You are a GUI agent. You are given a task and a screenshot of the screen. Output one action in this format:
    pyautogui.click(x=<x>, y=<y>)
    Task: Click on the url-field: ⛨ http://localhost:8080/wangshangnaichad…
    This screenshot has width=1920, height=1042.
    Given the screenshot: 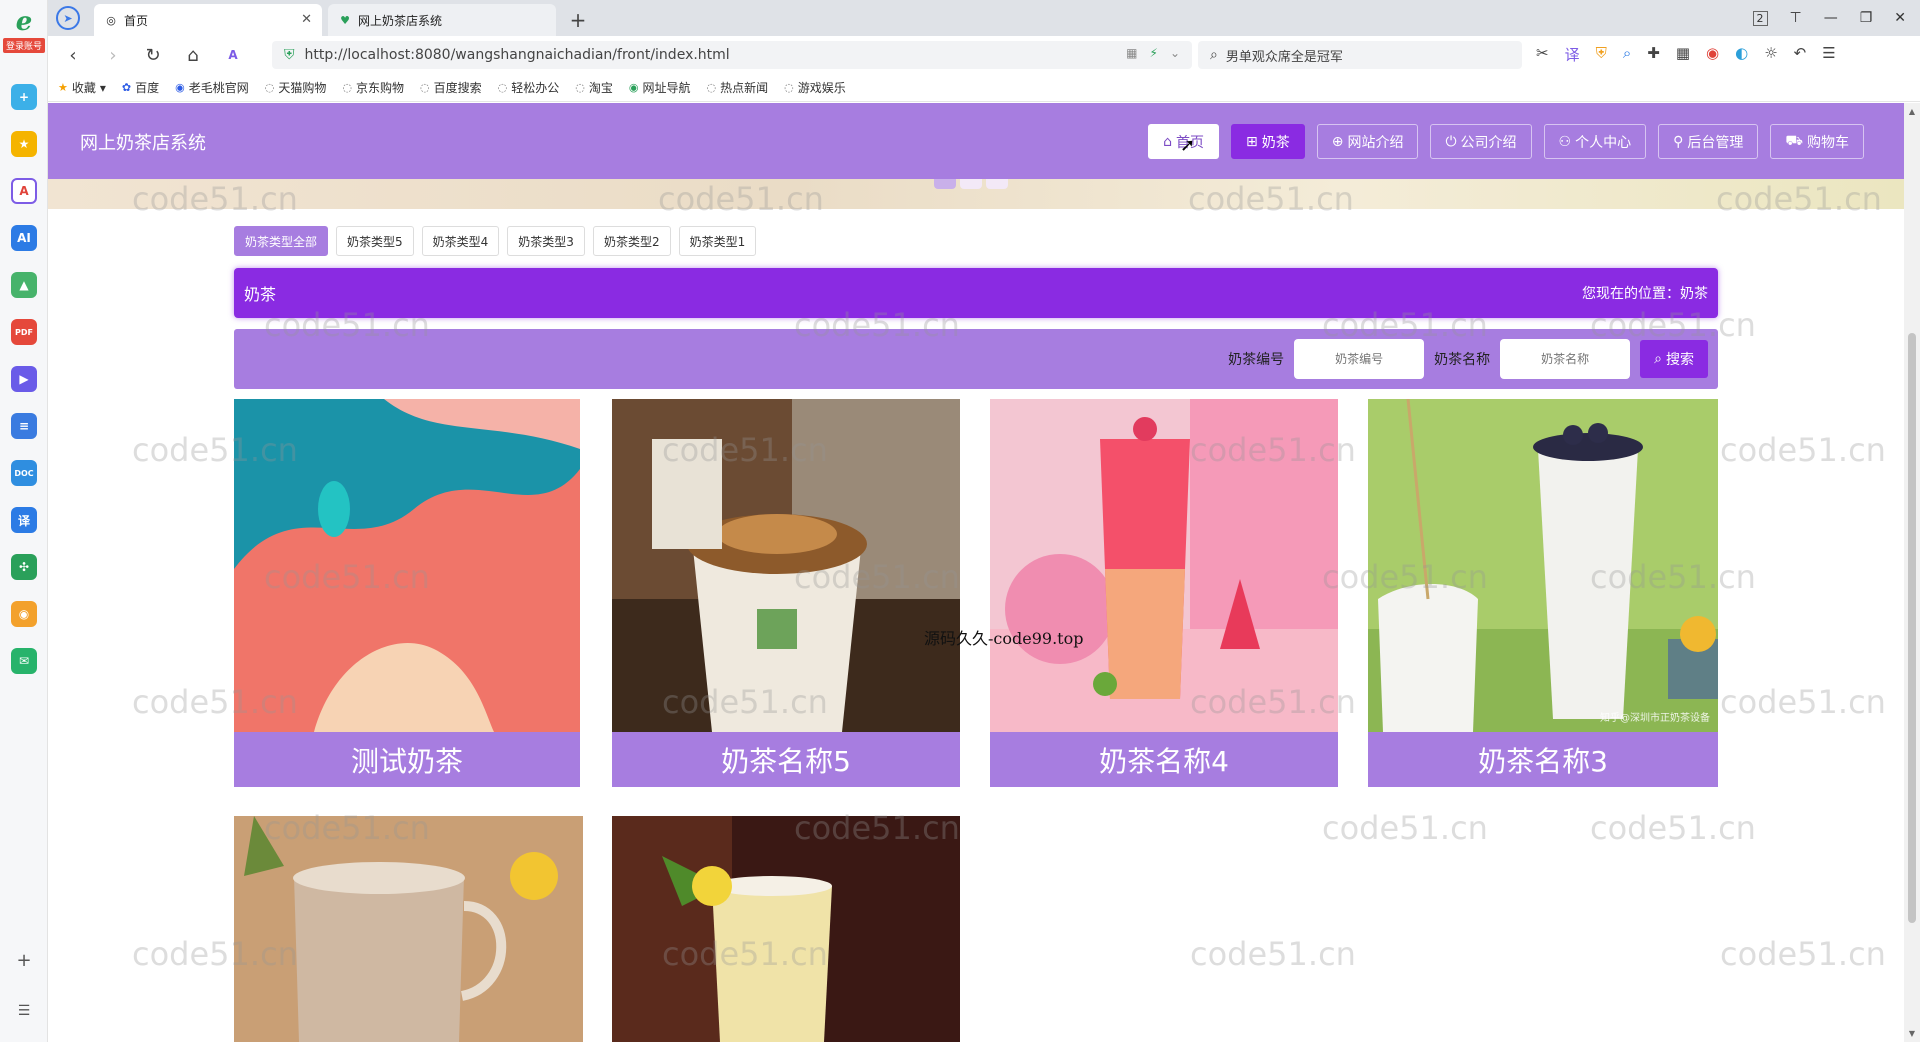 What is the action you would take?
    pyautogui.click(x=732, y=55)
    